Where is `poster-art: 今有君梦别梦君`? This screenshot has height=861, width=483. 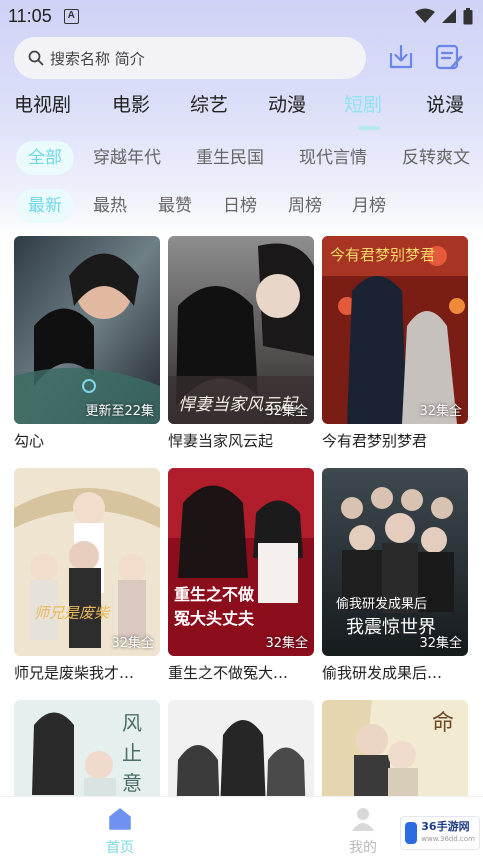
poster-art: 今有君梦别梦君 is located at coordinates (395, 330).